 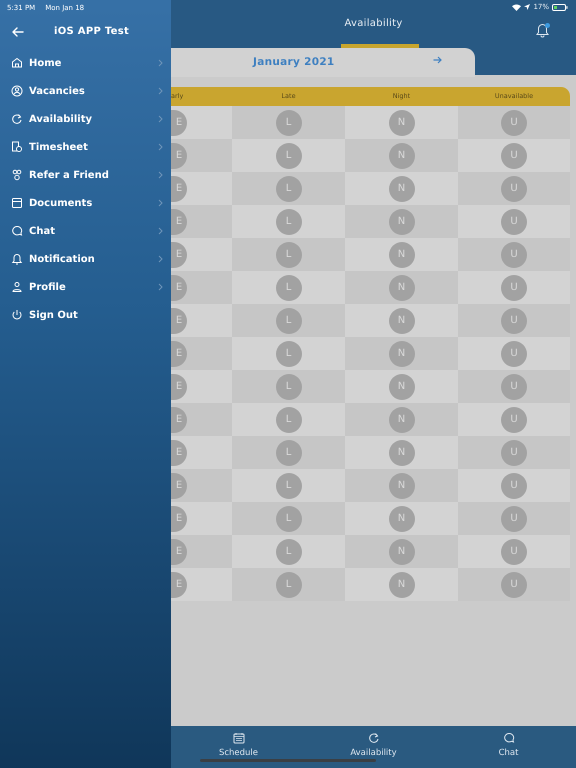 What do you see at coordinates (92, 32) in the screenshot?
I see `drawer-title: iOS APP Test` at bounding box center [92, 32].